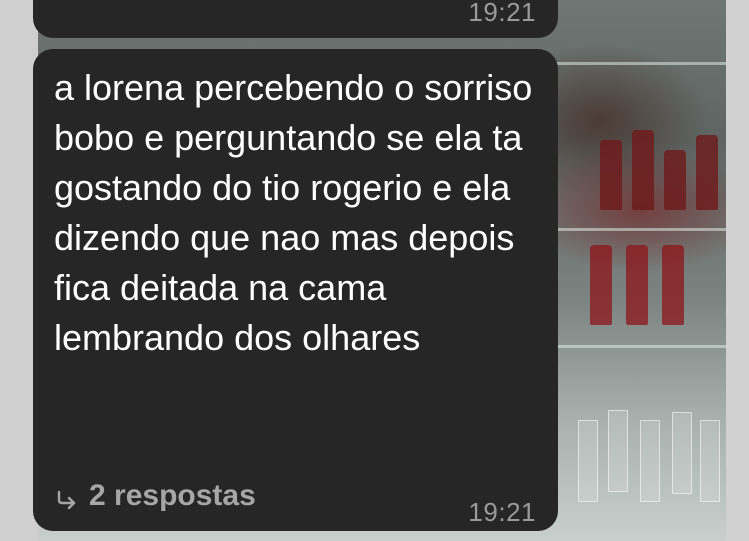 This screenshot has height=541, width=749. I want to click on previous-message-time: 19:21, so click(502, 13).